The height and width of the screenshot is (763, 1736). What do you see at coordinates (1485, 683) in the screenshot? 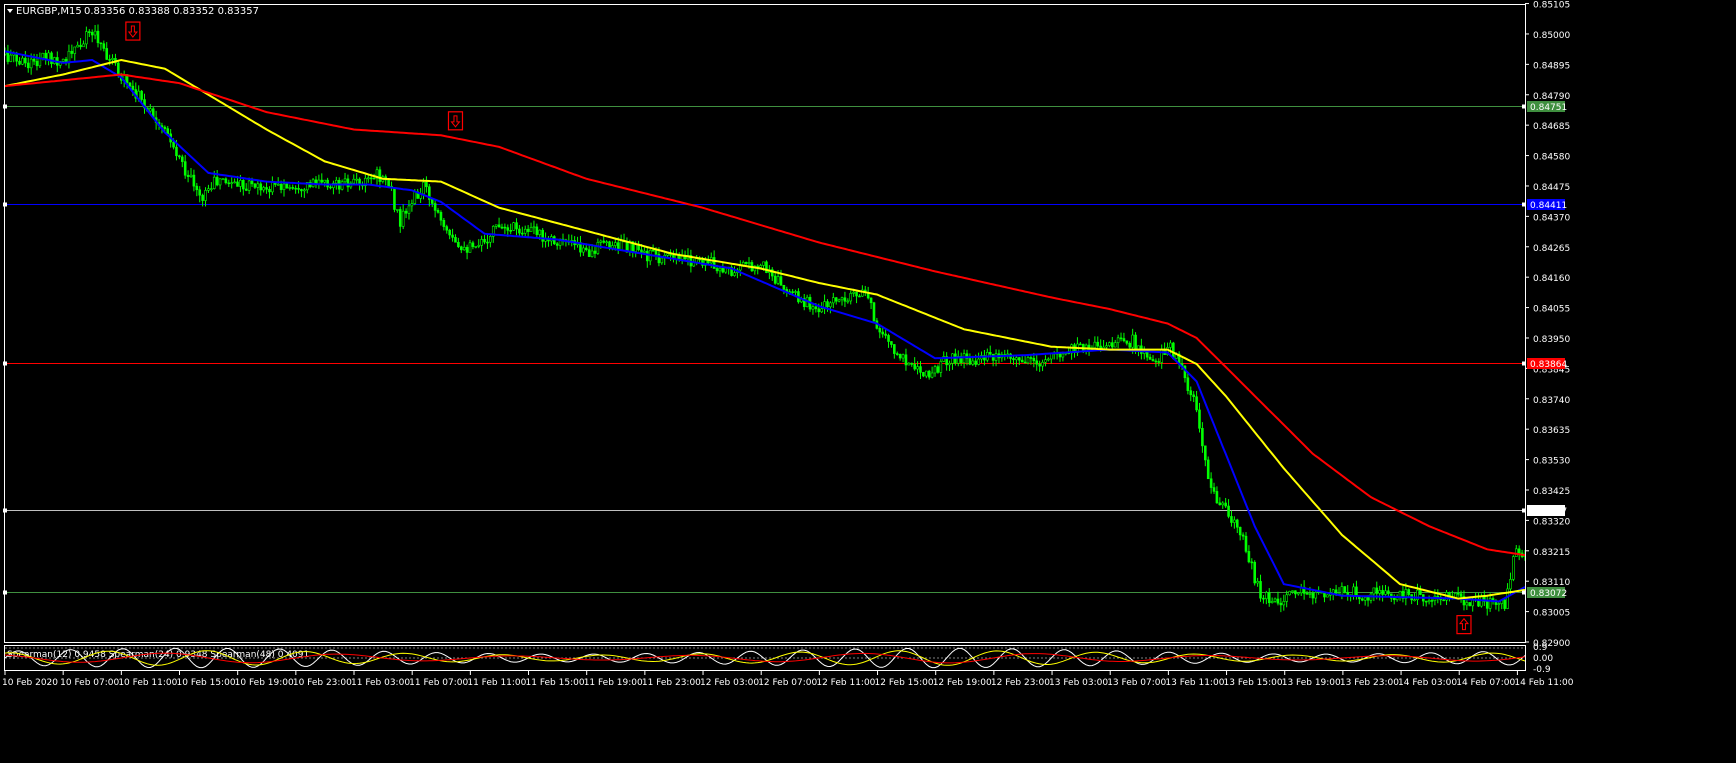
I see `x-tick-label: 14 Feb 07:00` at bounding box center [1485, 683].